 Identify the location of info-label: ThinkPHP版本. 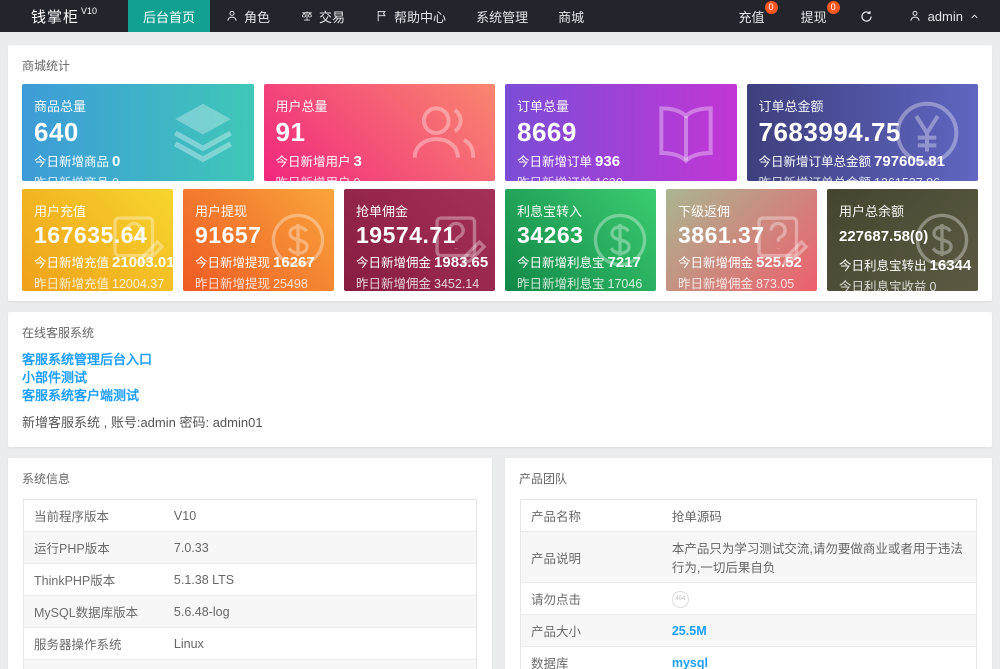
(93, 579).